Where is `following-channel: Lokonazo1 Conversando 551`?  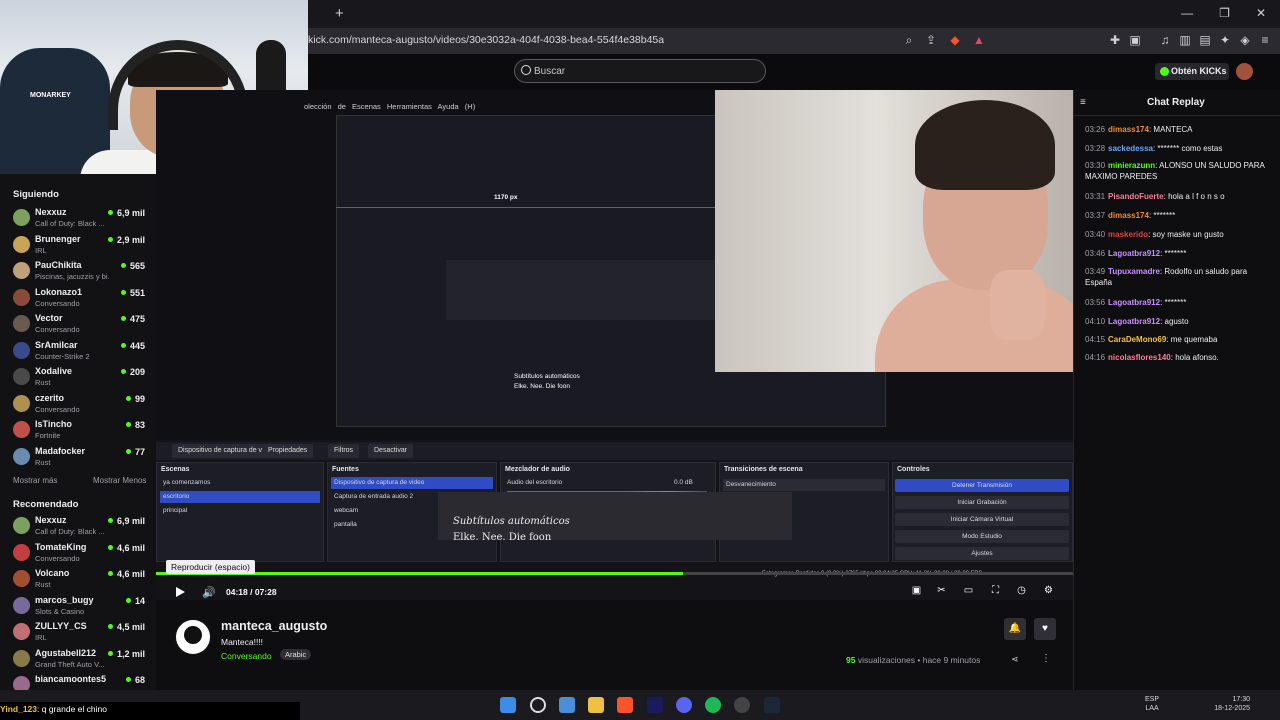
following-channel: Lokonazo1 Conversando 551 is located at coordinates (78, 298).